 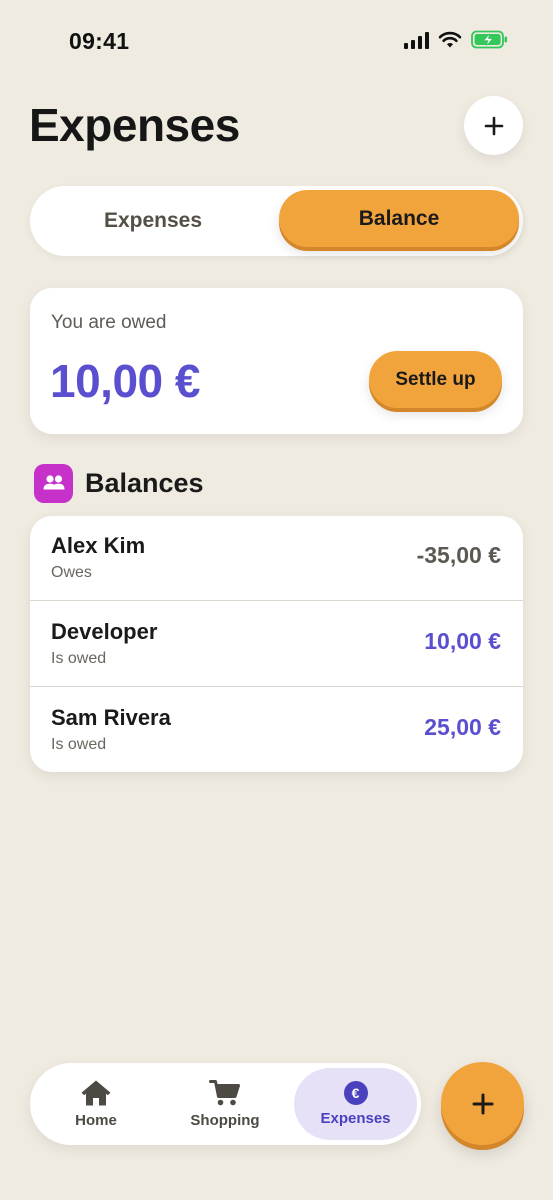 What do you see at coordinates (225, 1120) in the screenshot?
I see `nav-label: Shopping` at bounding box center [225, 1120].